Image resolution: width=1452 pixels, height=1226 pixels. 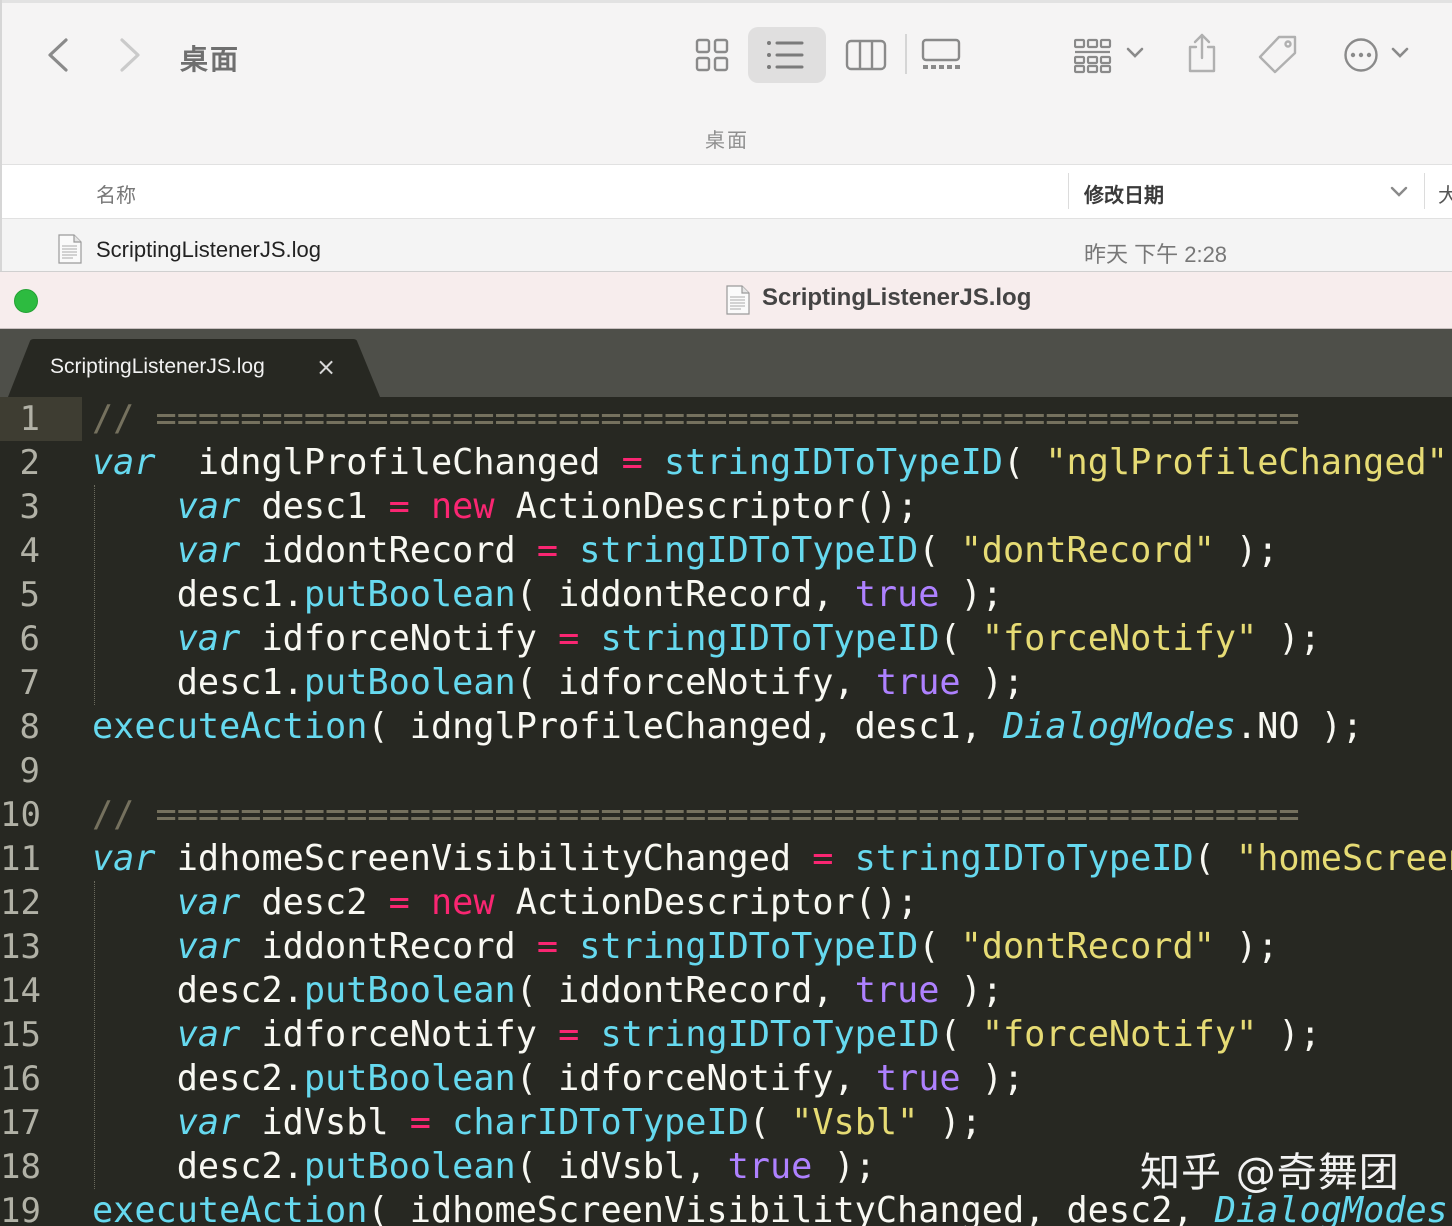 I want to click on icon-view-icon, so click(x=712, y=57).